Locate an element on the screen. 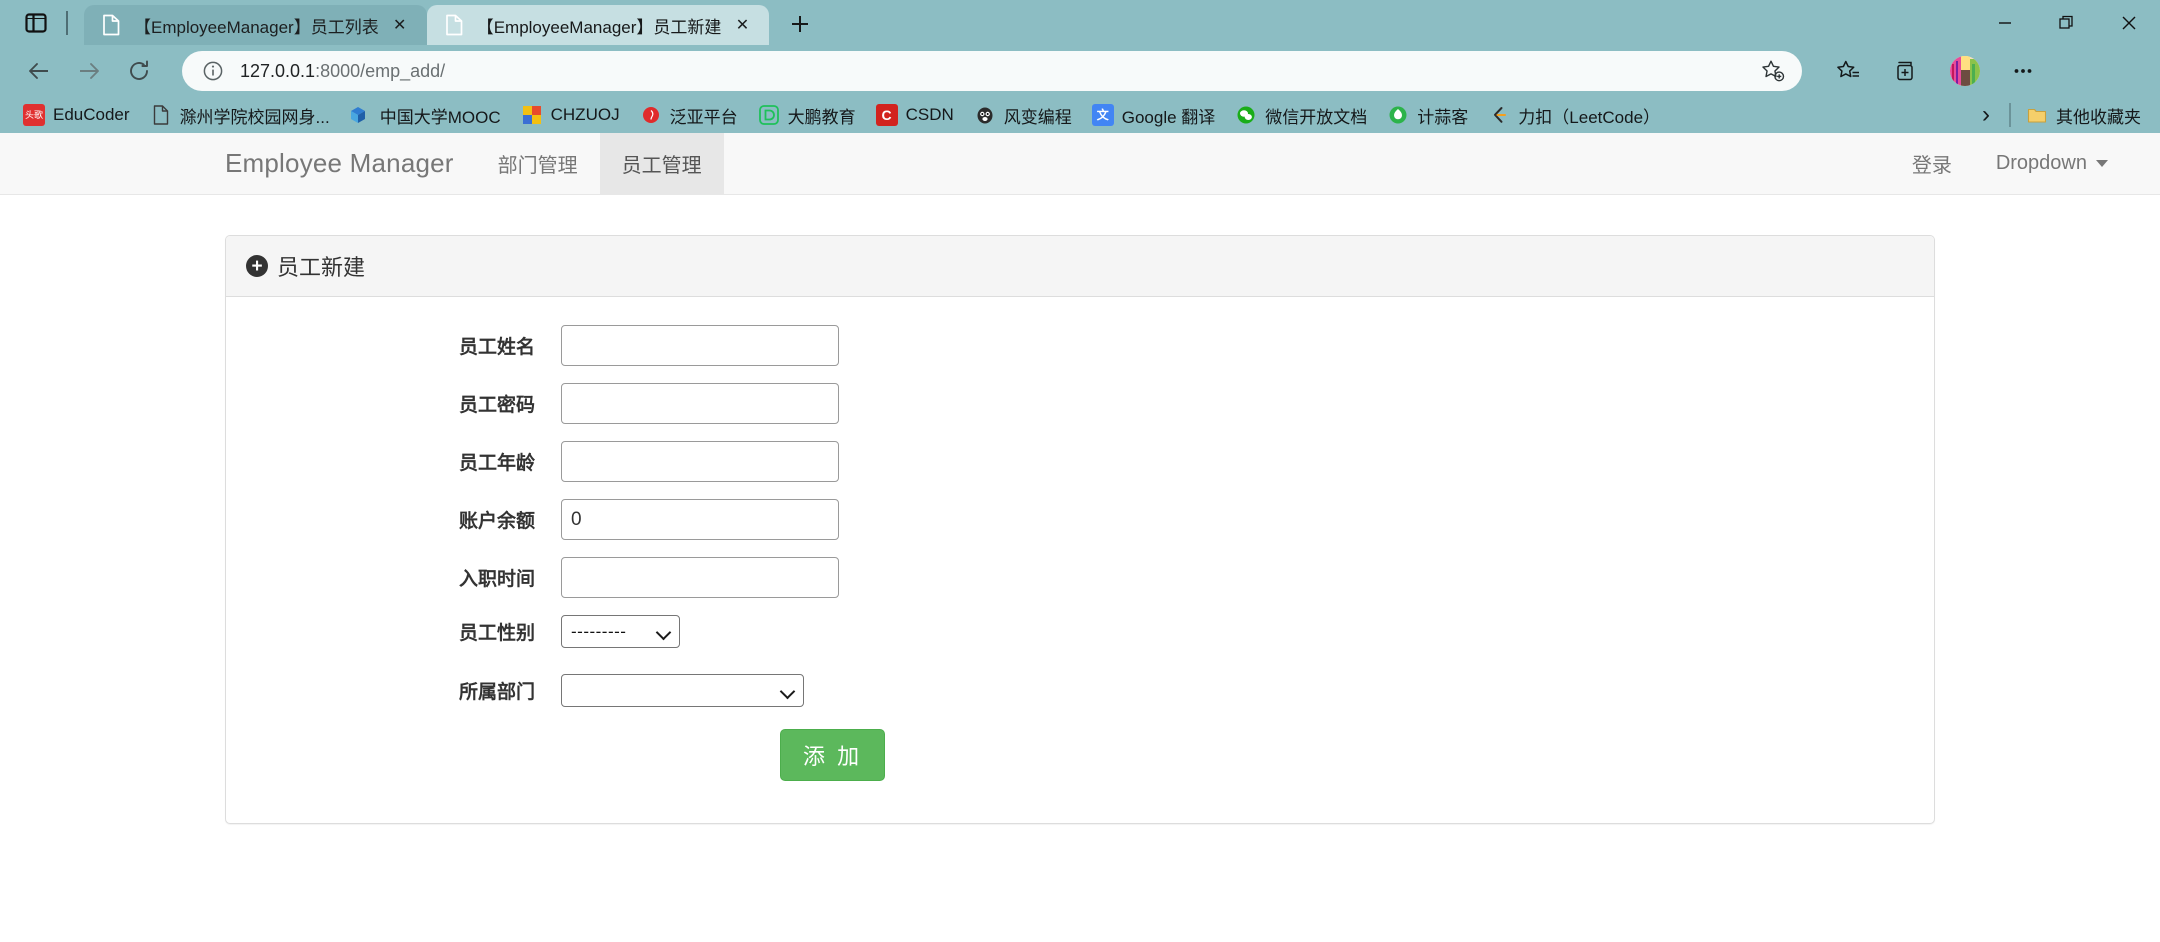 The height and width of the screenshot is (942, 2160). add-favorite-icon is located at coordinates (1773, 71).